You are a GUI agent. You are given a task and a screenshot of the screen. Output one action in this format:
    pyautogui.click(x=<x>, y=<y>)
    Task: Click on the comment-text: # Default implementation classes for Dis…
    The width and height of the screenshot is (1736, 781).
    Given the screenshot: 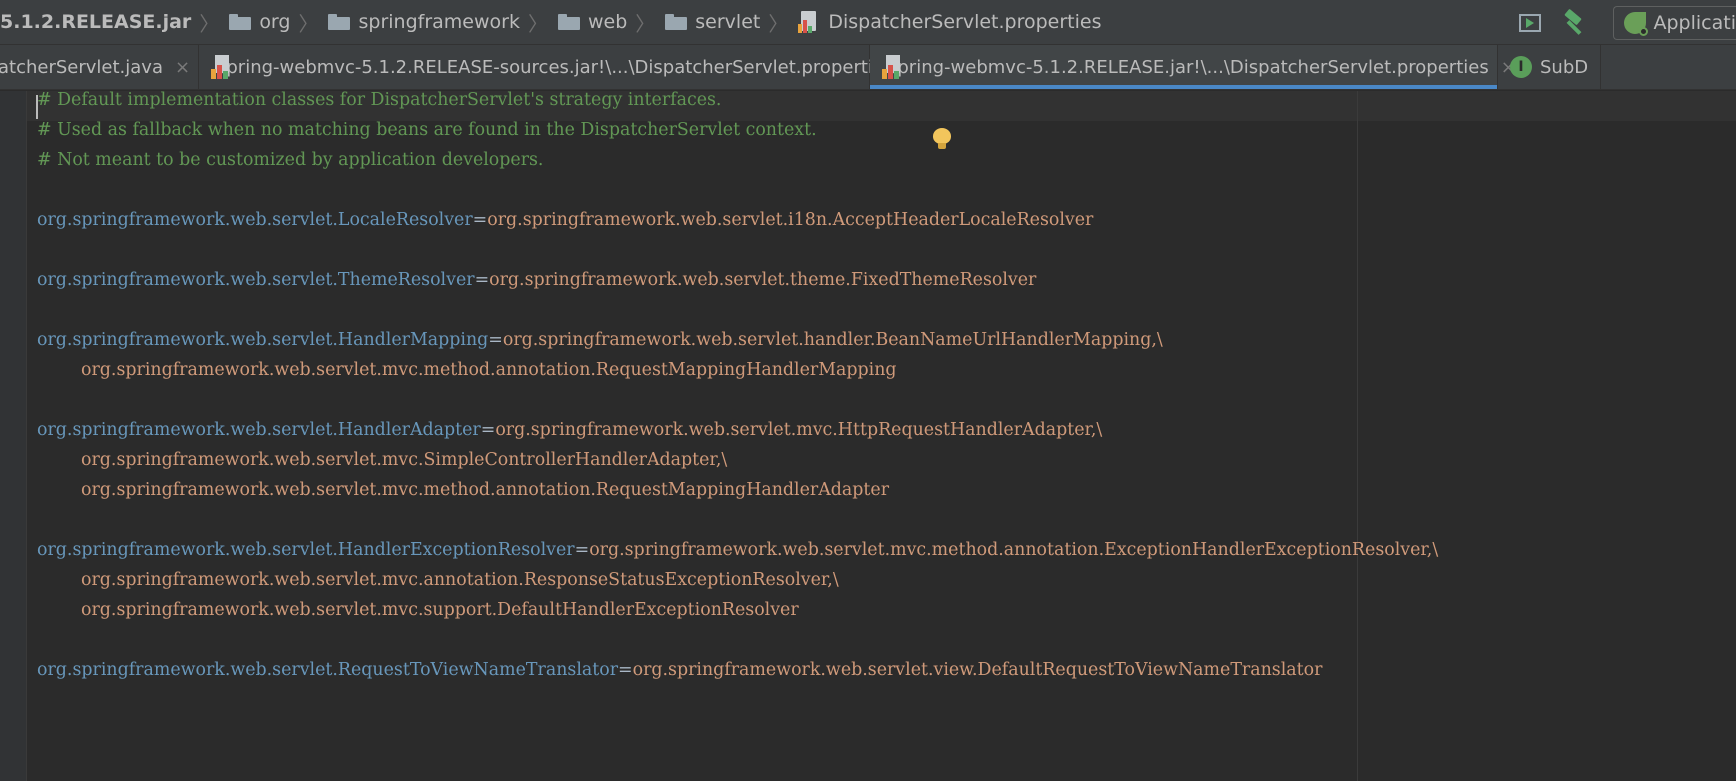 What is the action you would take?
    pyautogui.click(x=379, y=100)
    